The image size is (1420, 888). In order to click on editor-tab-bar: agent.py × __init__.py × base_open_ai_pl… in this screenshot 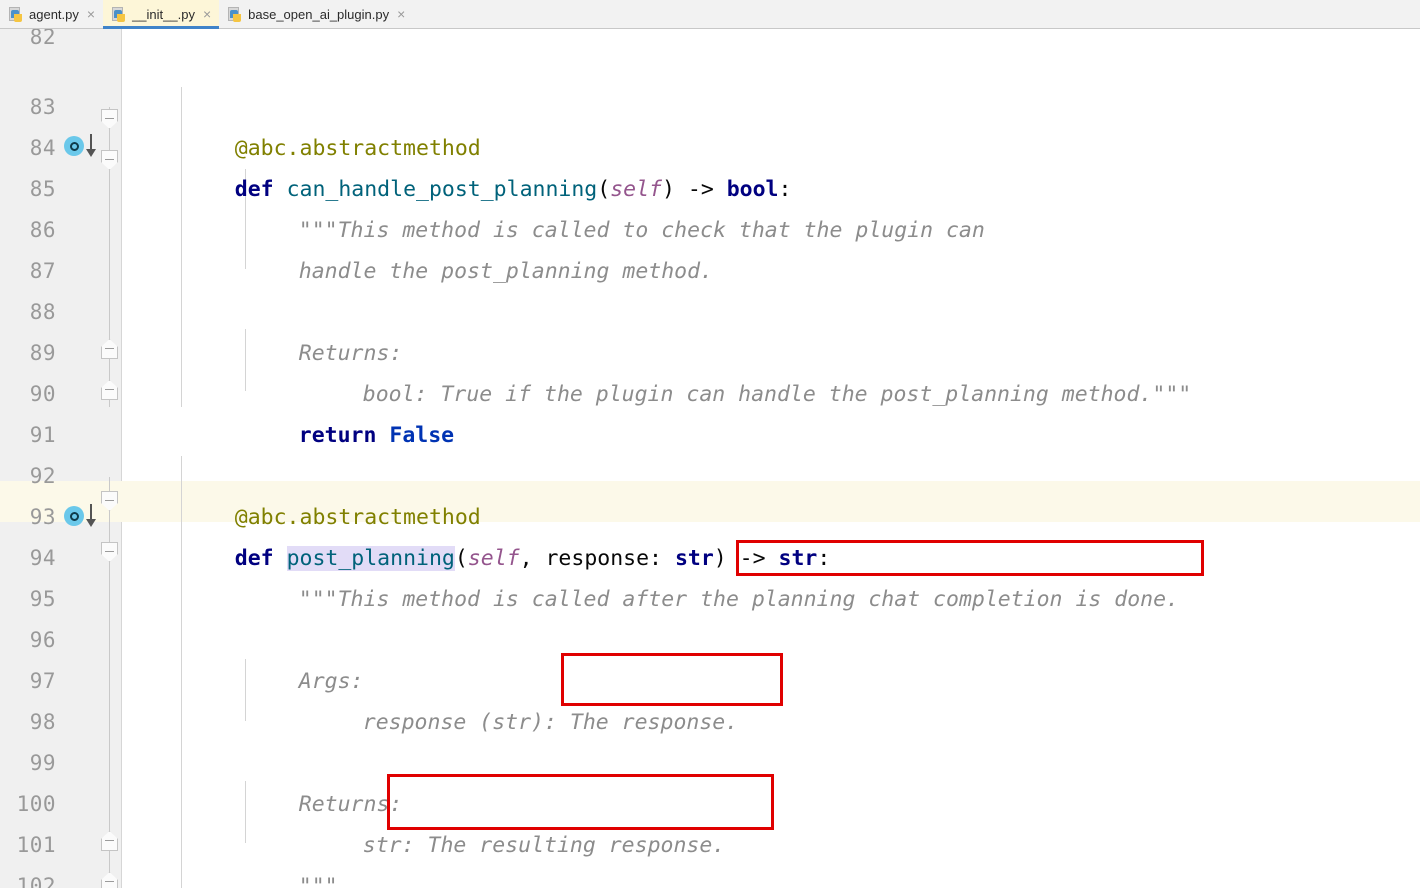, I will do `click(710, 14)`.